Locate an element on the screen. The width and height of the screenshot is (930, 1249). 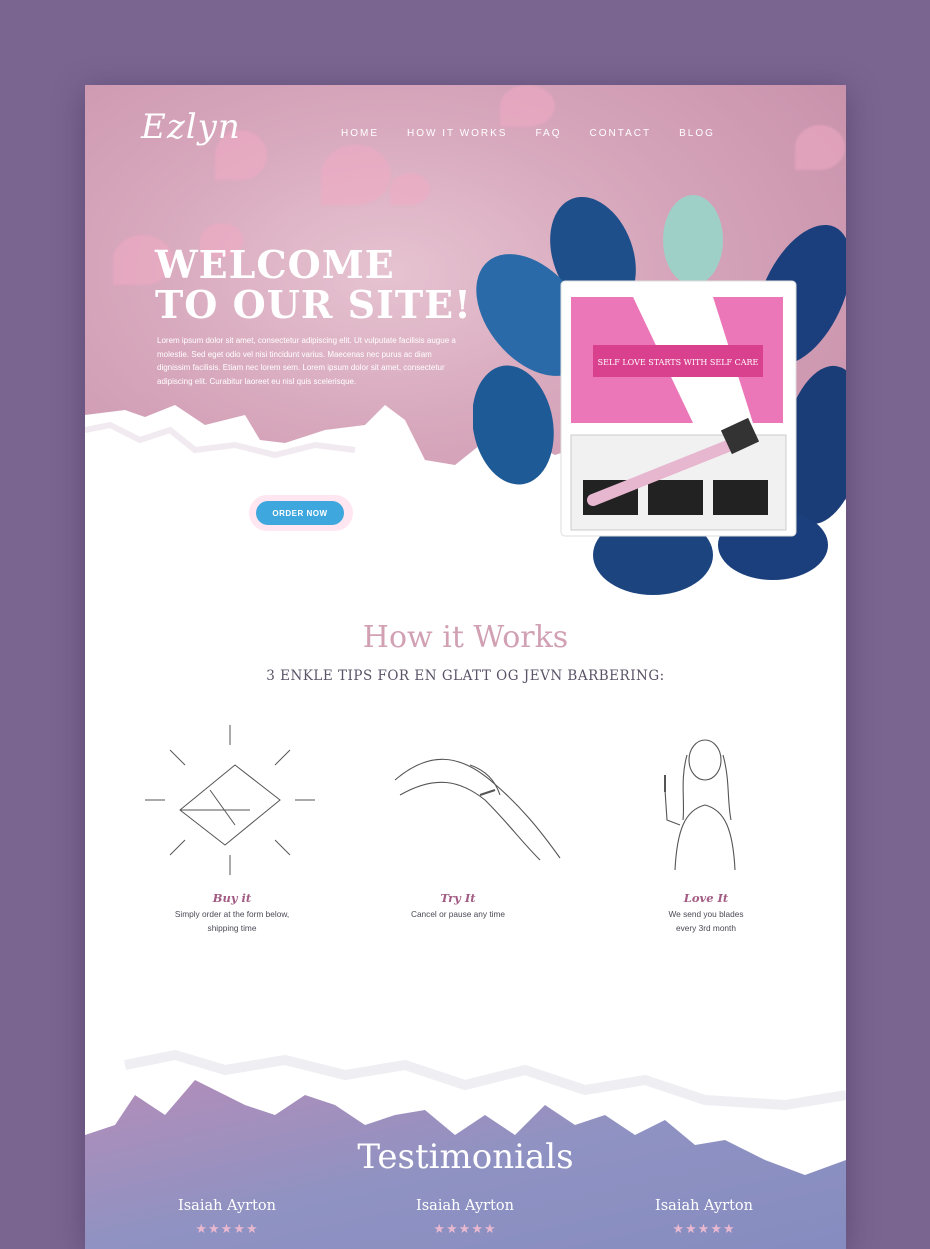
step-title: Love It is located at coordinates (706, 898).